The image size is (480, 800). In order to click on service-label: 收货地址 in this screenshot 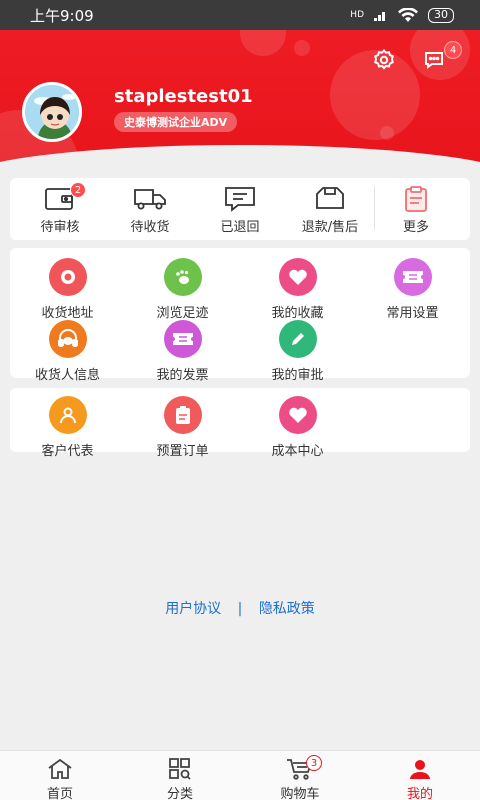, I will do `click(67, 313)`.